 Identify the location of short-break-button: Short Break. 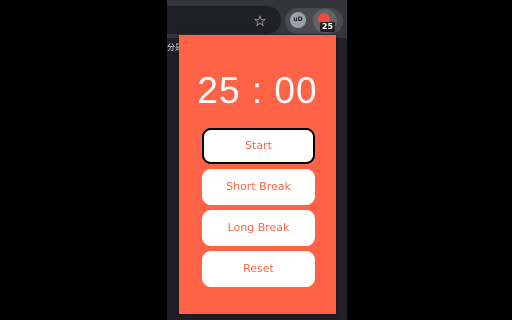
(258, 187).